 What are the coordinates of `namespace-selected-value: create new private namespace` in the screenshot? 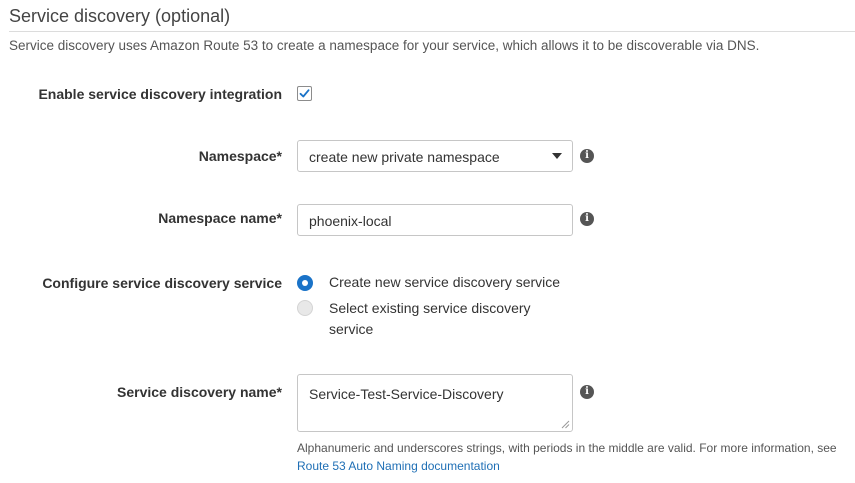 It's located at (404, 157).